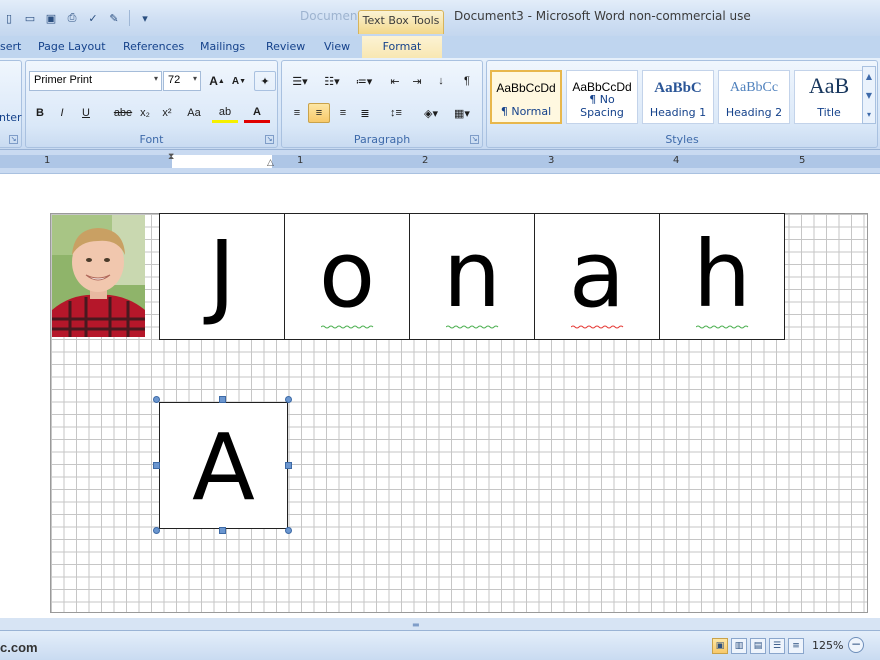 Image resolution: width=880 pixels, height=660 pixels. What do you see at coordinates (365, 113) in the screenshot?
I see `justify-icon: ≣` at bounding box center [365, 113].